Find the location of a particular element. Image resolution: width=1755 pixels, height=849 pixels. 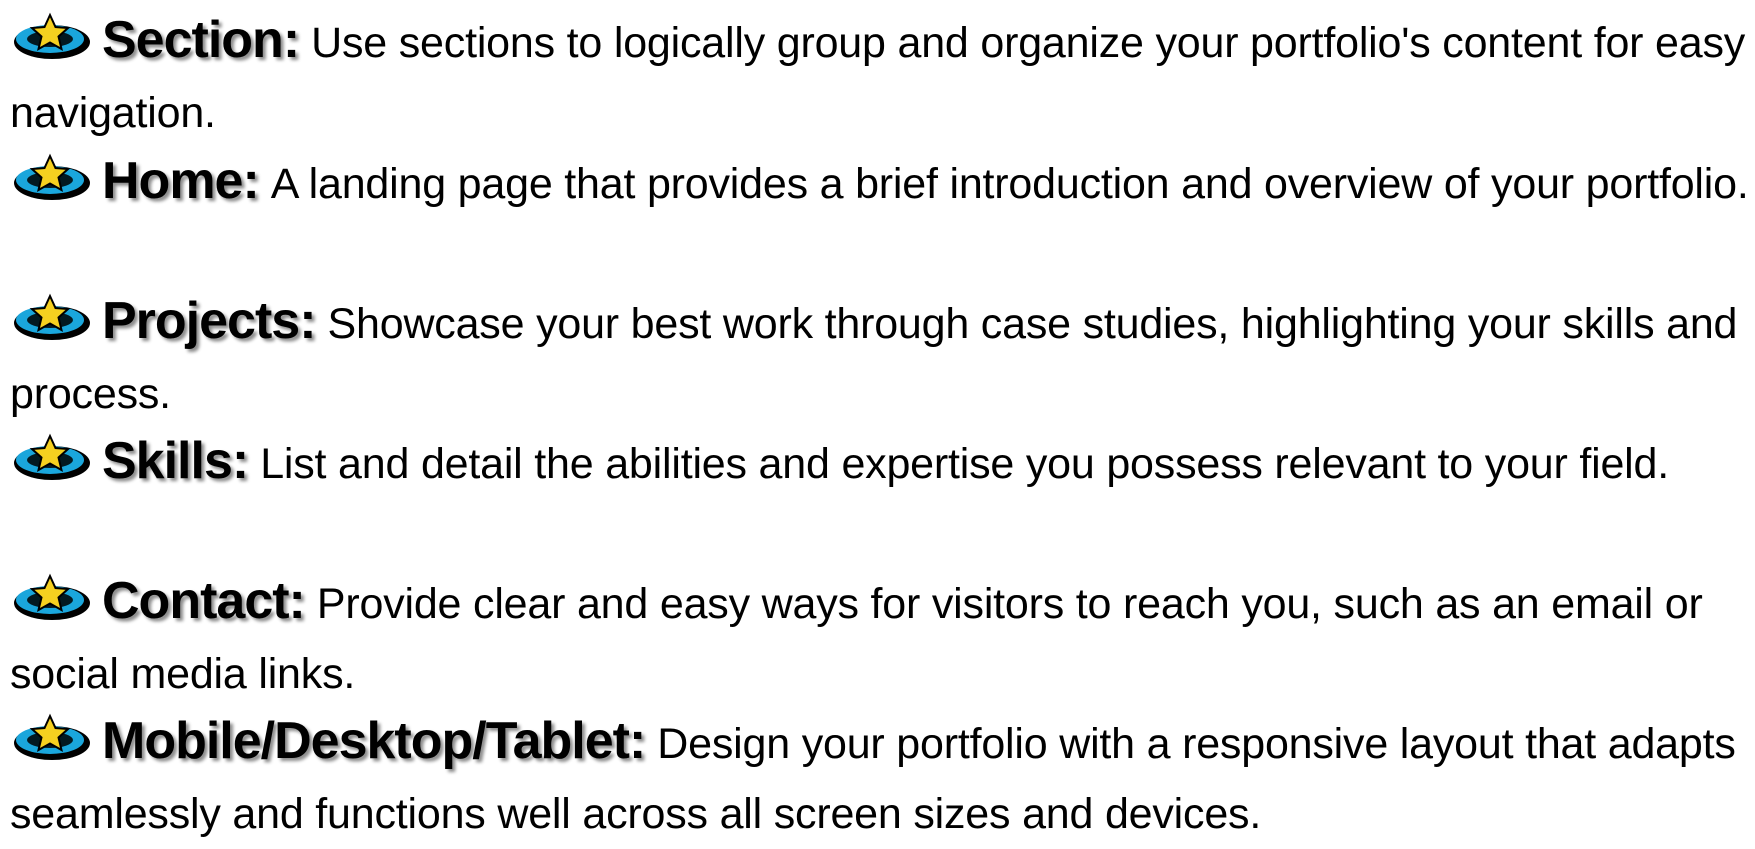

term-section: Section: is located at coordinates (201, 40).